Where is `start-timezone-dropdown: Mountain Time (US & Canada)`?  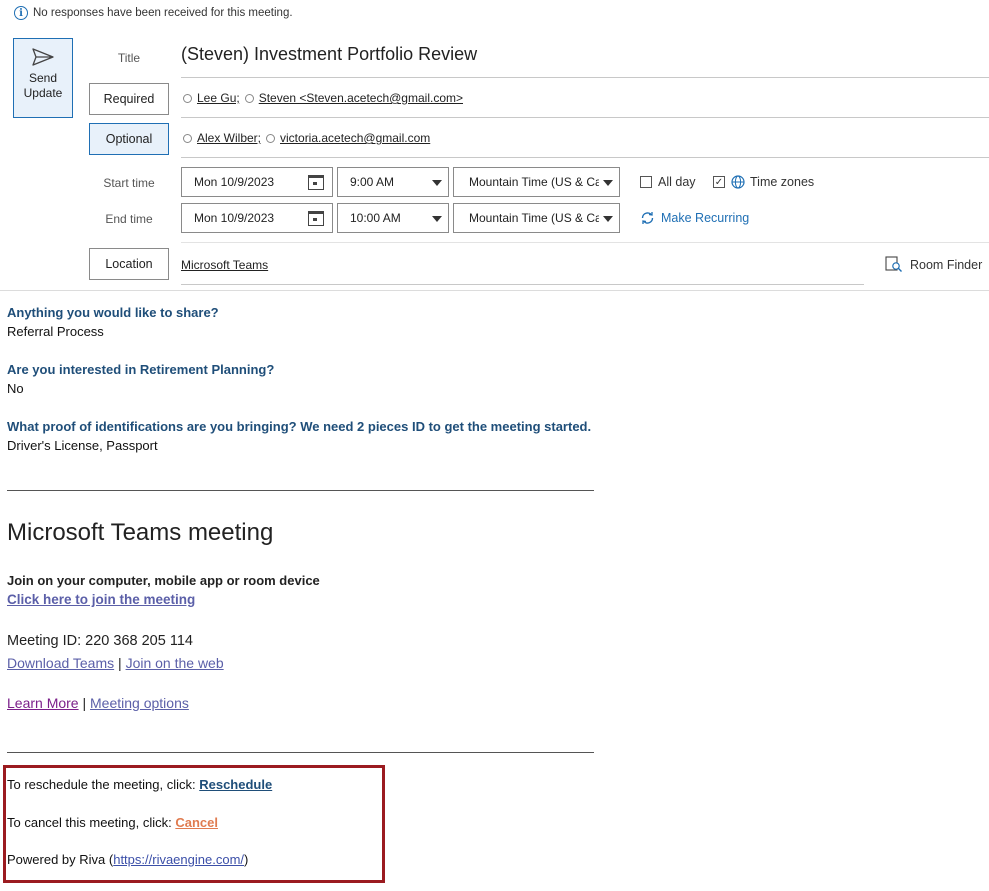 start-timezone-dropdown: Mountain Time (US & Canada) is located at coordinates (536, 182).